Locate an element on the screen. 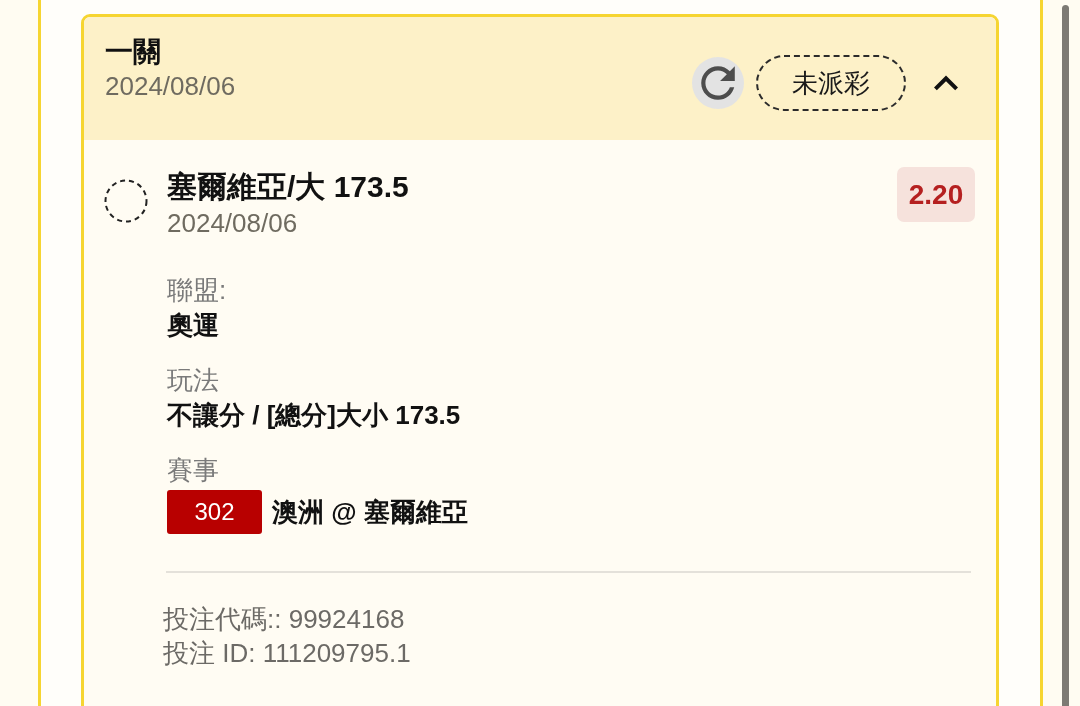  field-value: 奧運 is located at coordinates (193, 325).